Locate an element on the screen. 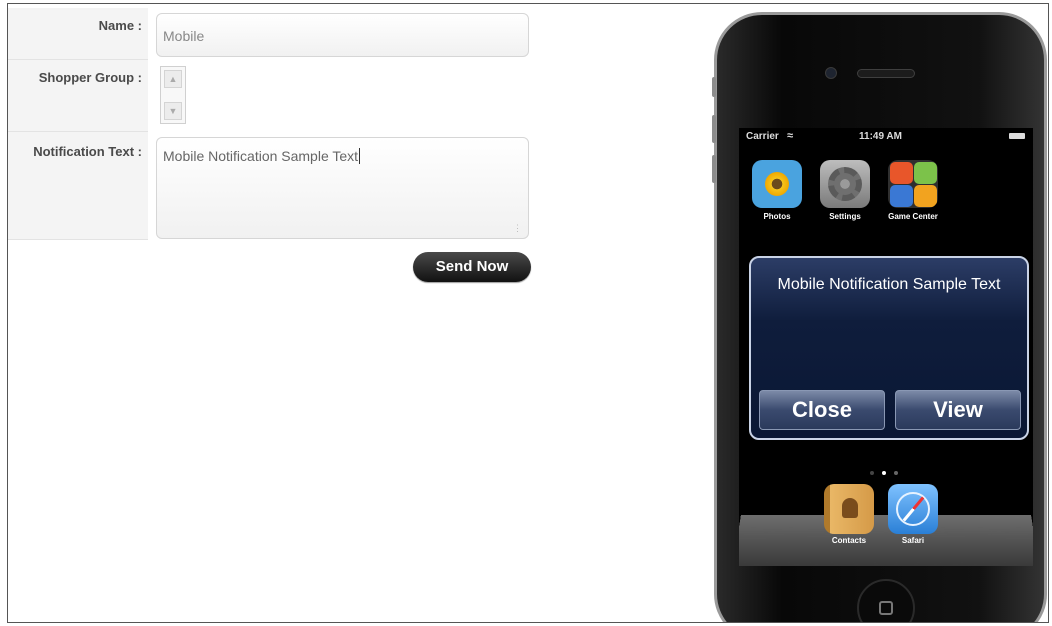 The height and width of the screenshot is (626, 1052). battery-icon is located at coordinates (1017, 136).